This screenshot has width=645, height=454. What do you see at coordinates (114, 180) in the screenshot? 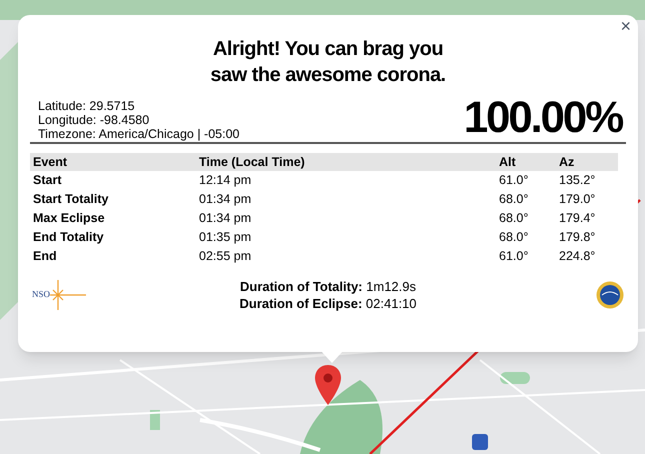
I see `event-cell: Start` at bounding box center [114, 180].